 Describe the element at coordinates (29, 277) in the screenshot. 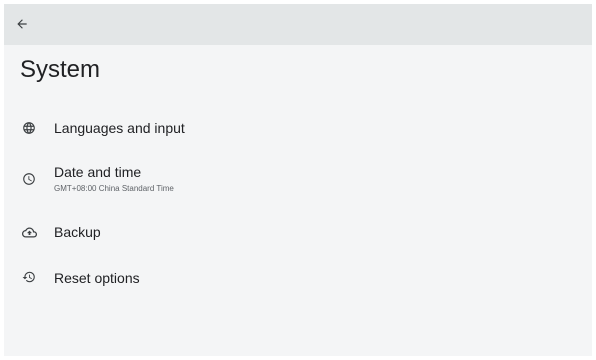

I see `history-icon` at that location.